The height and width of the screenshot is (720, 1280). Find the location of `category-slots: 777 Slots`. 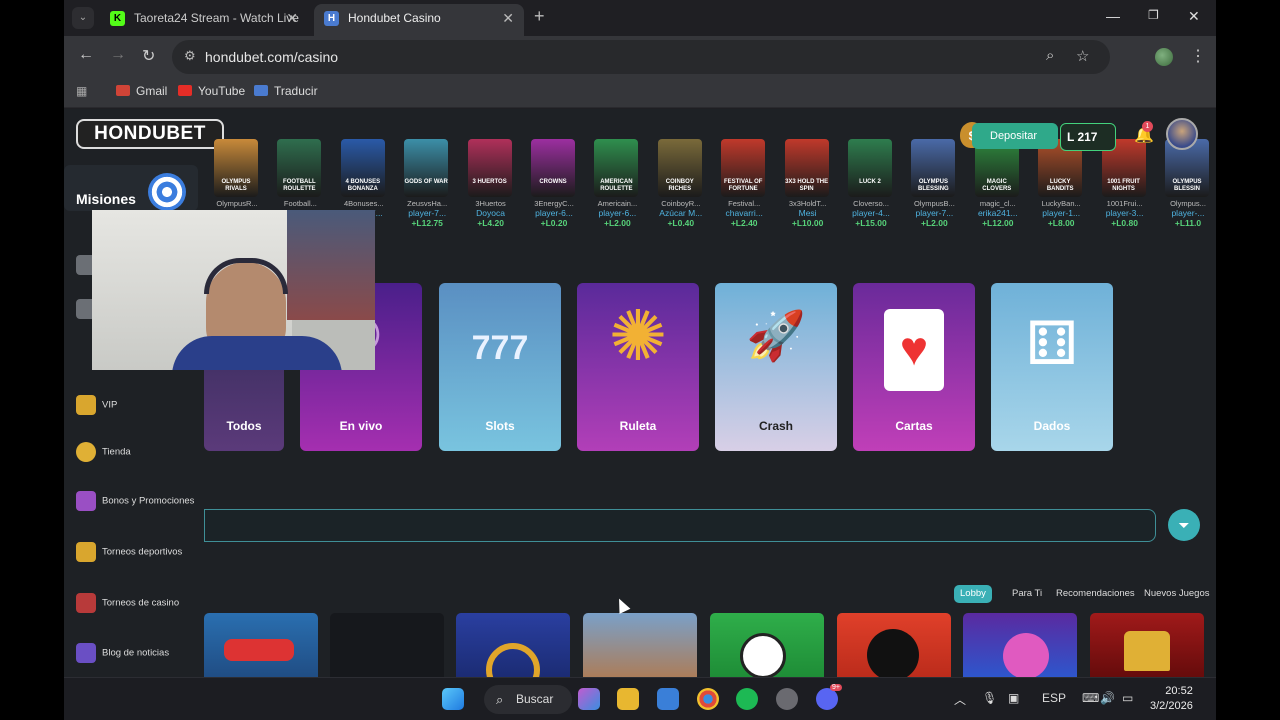

category-slots: 777 Slots is located at coordinates (500, 367).